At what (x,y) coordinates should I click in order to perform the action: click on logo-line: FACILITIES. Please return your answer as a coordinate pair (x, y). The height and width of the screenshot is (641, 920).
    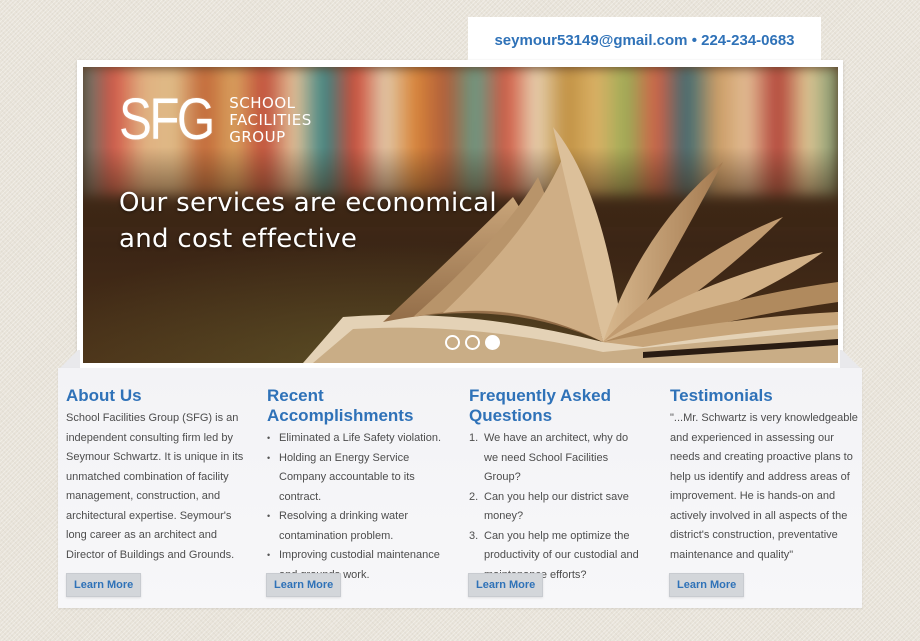
    Looking at the image, I should click on (270, 119).